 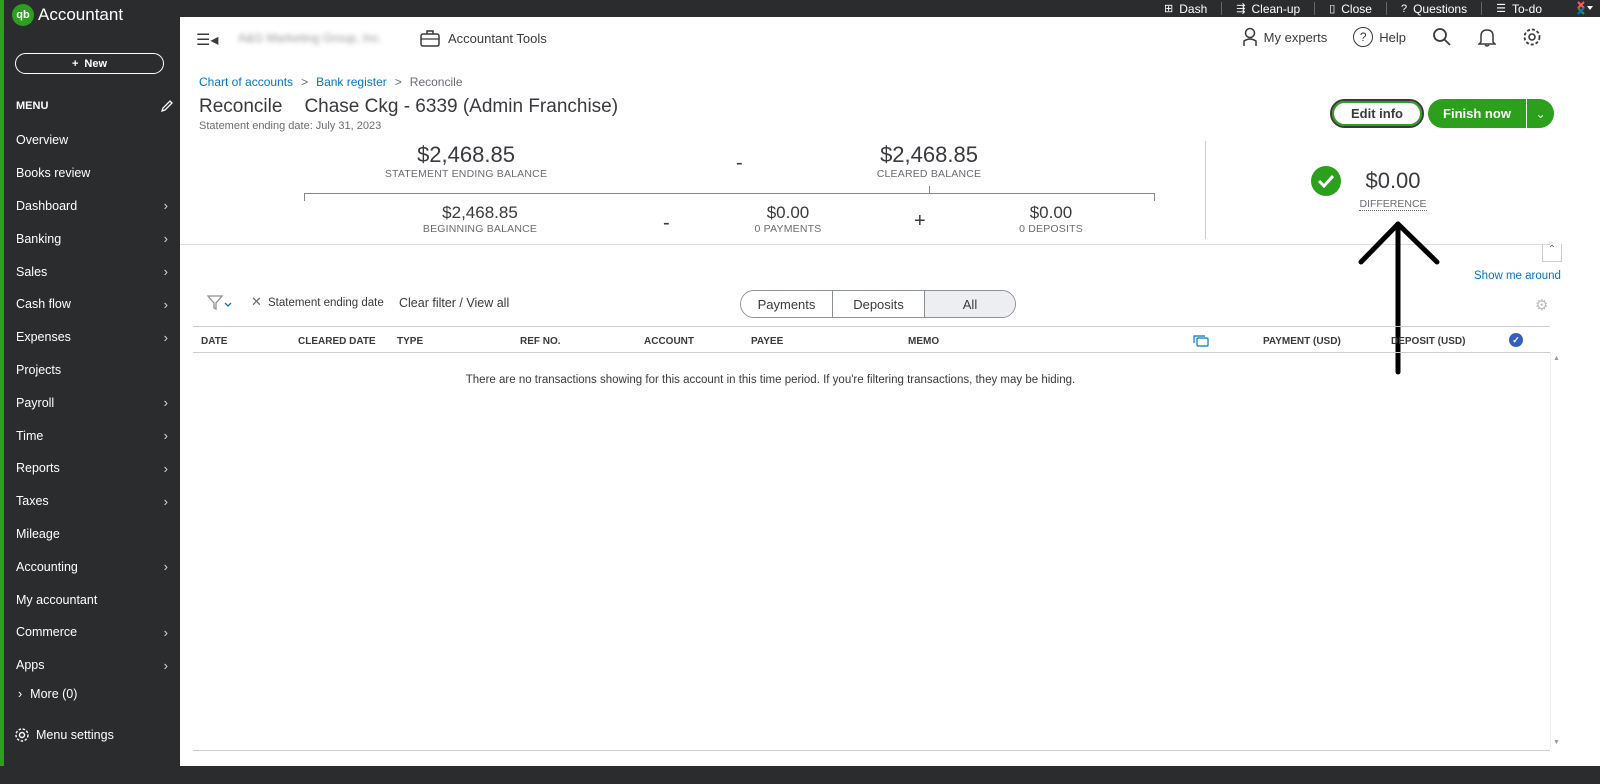 I want to click on col-type: TYPE, so click(x=410, y=341).